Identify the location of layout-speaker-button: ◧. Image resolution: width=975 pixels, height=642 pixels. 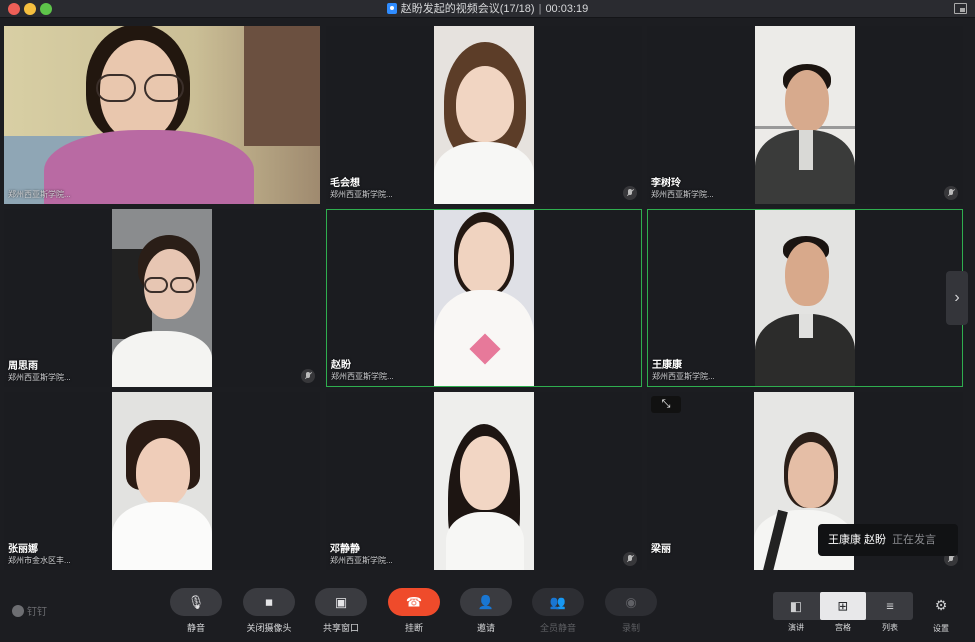
(796, 606).